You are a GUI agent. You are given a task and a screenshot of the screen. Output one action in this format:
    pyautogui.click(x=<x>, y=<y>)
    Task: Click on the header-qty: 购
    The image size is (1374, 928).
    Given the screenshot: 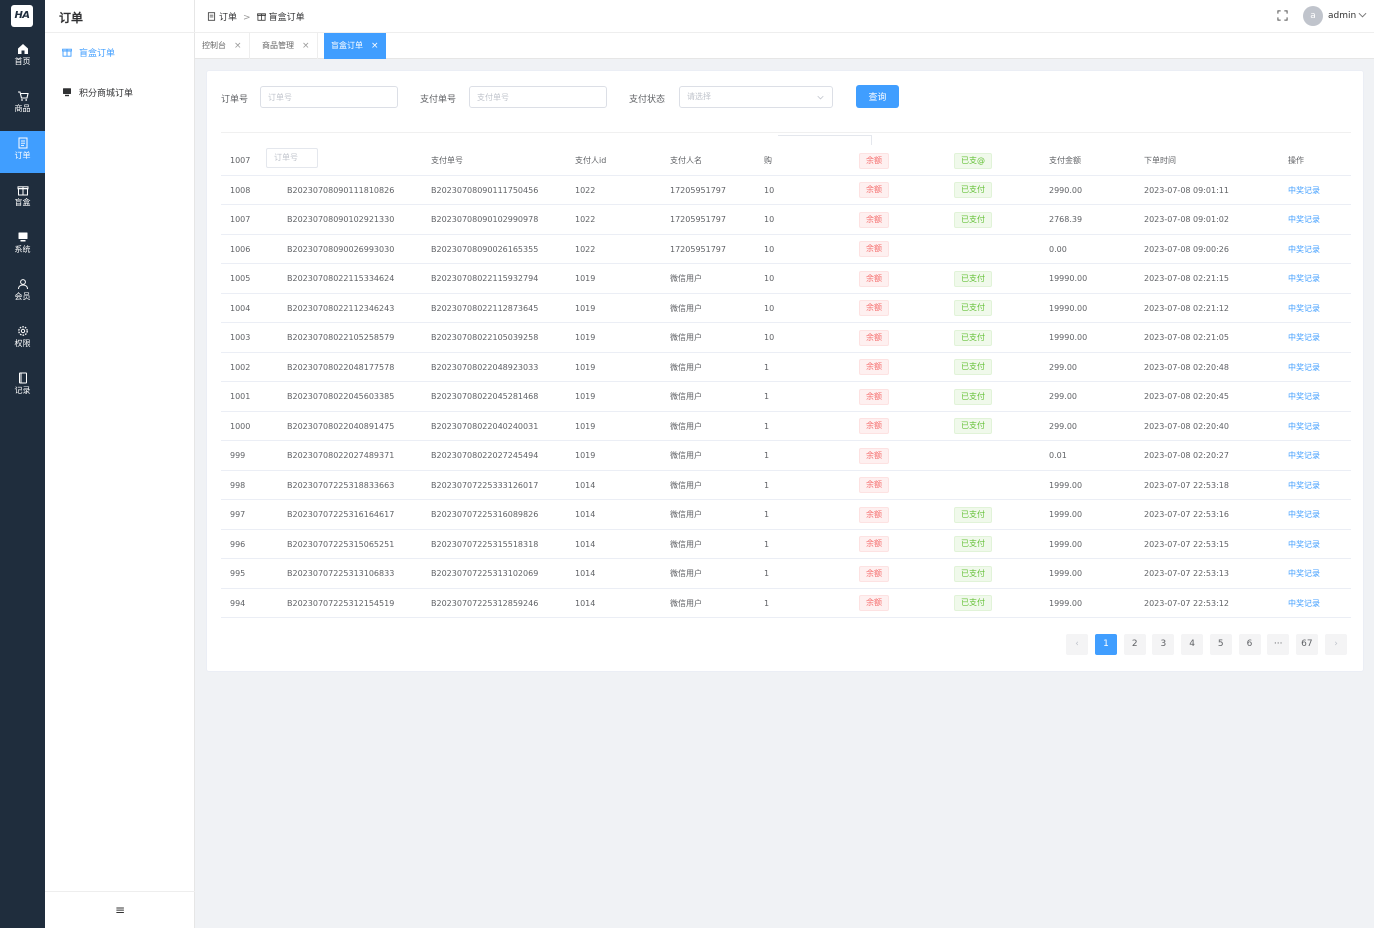 What is the action you would take?
    pyautogui.click(x=768, y=160)
    